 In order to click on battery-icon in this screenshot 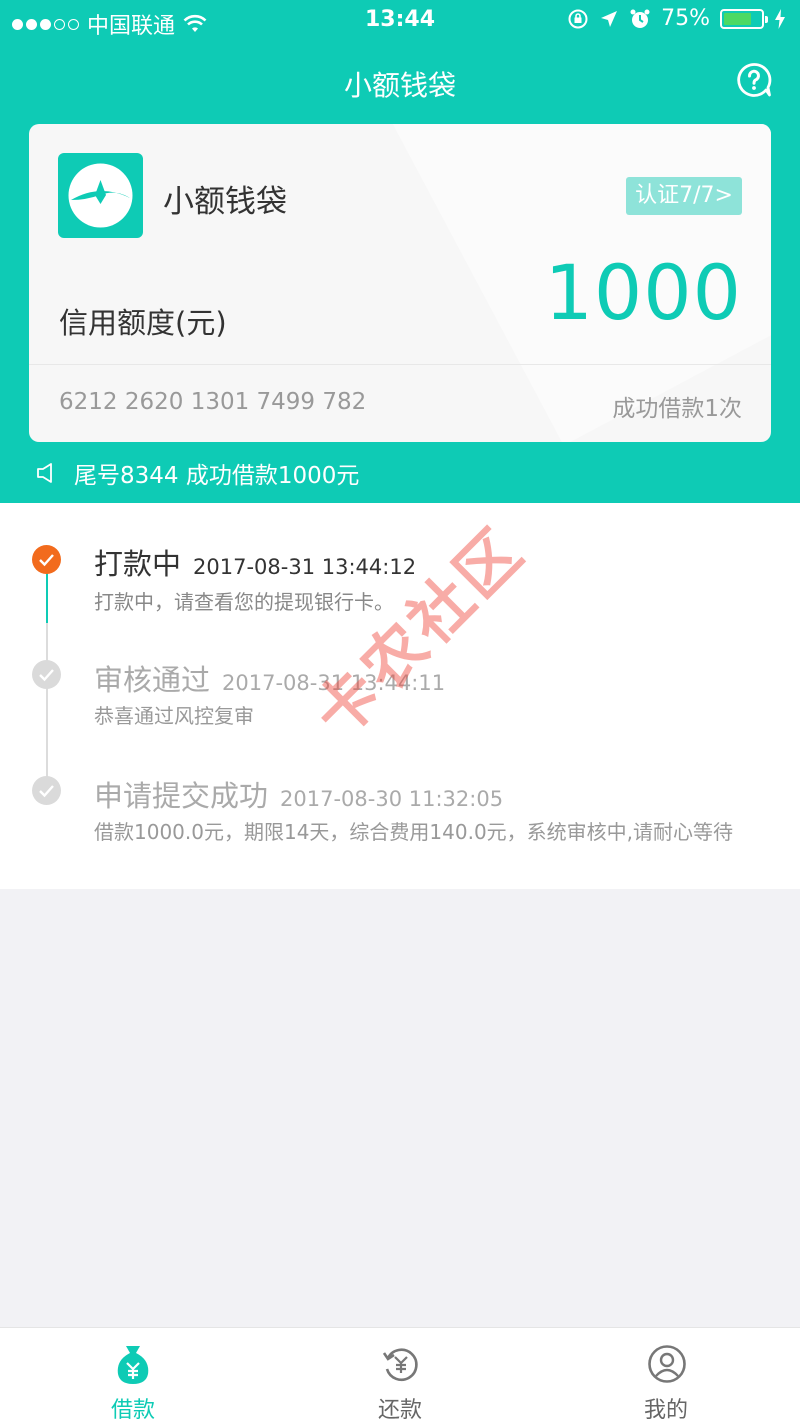, I will do `click(744, 18)`.